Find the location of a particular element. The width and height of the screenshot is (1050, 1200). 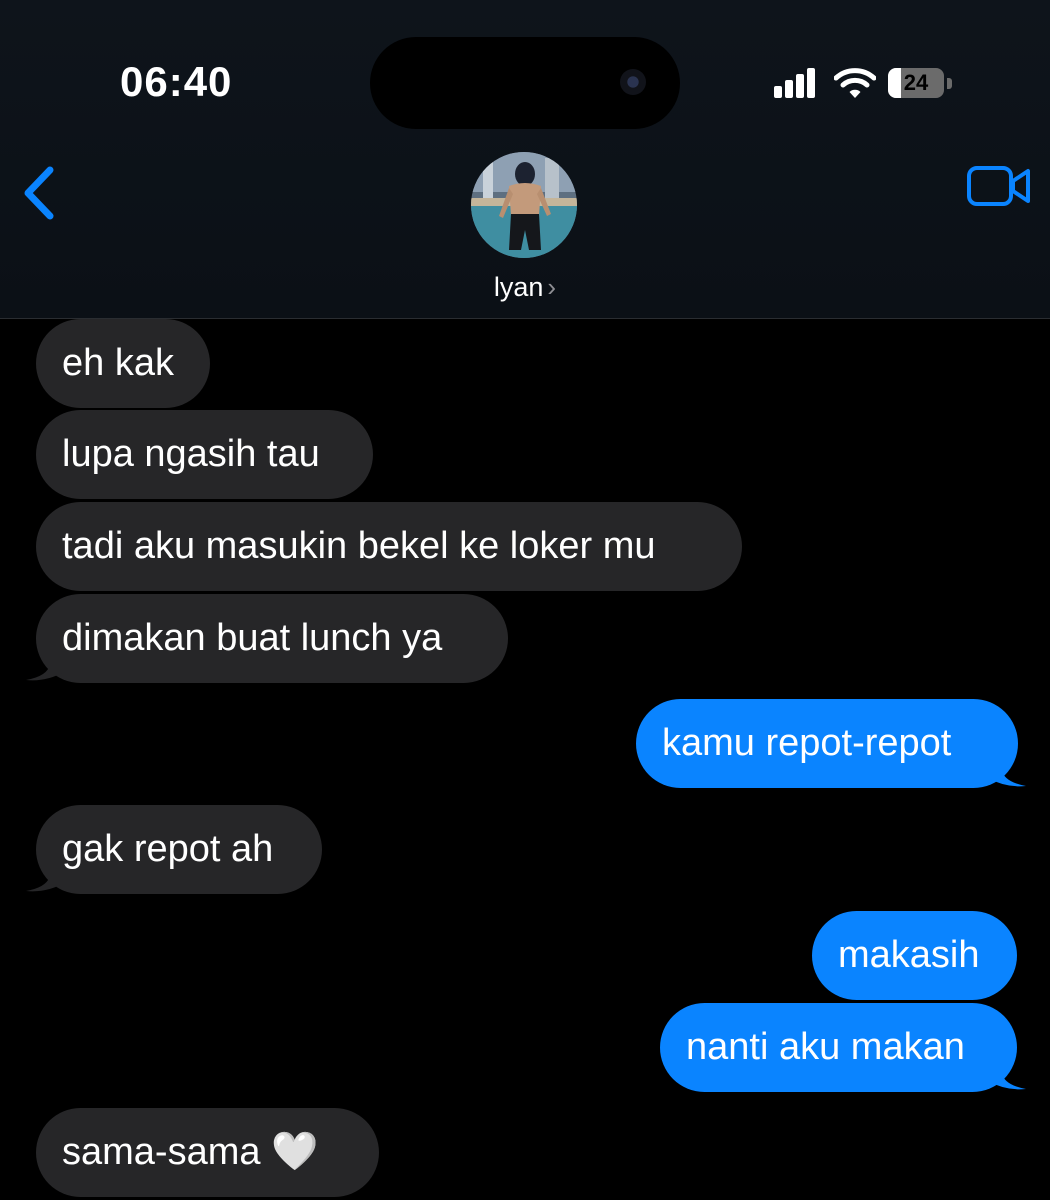

message-bubble-outgoing: makasih is located at coordinates (914, 955).